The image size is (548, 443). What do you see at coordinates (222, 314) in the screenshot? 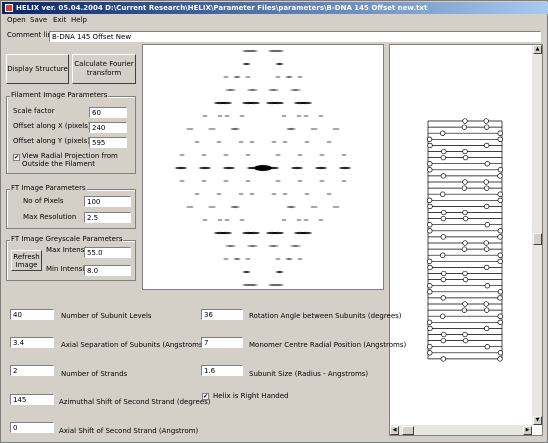
I see `rotation-angle-input: 36` at bounding box center [222, 314].